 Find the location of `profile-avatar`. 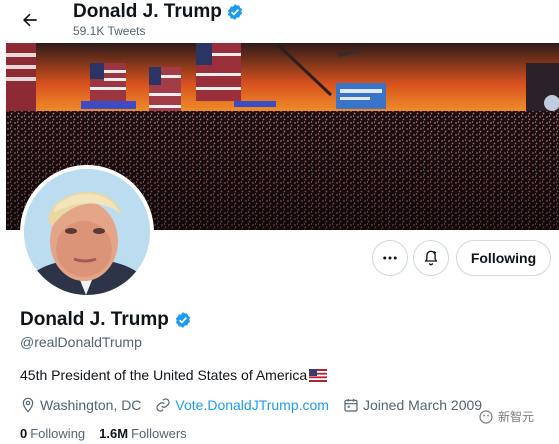

profile-avatar is located at coordinates (87, 232).